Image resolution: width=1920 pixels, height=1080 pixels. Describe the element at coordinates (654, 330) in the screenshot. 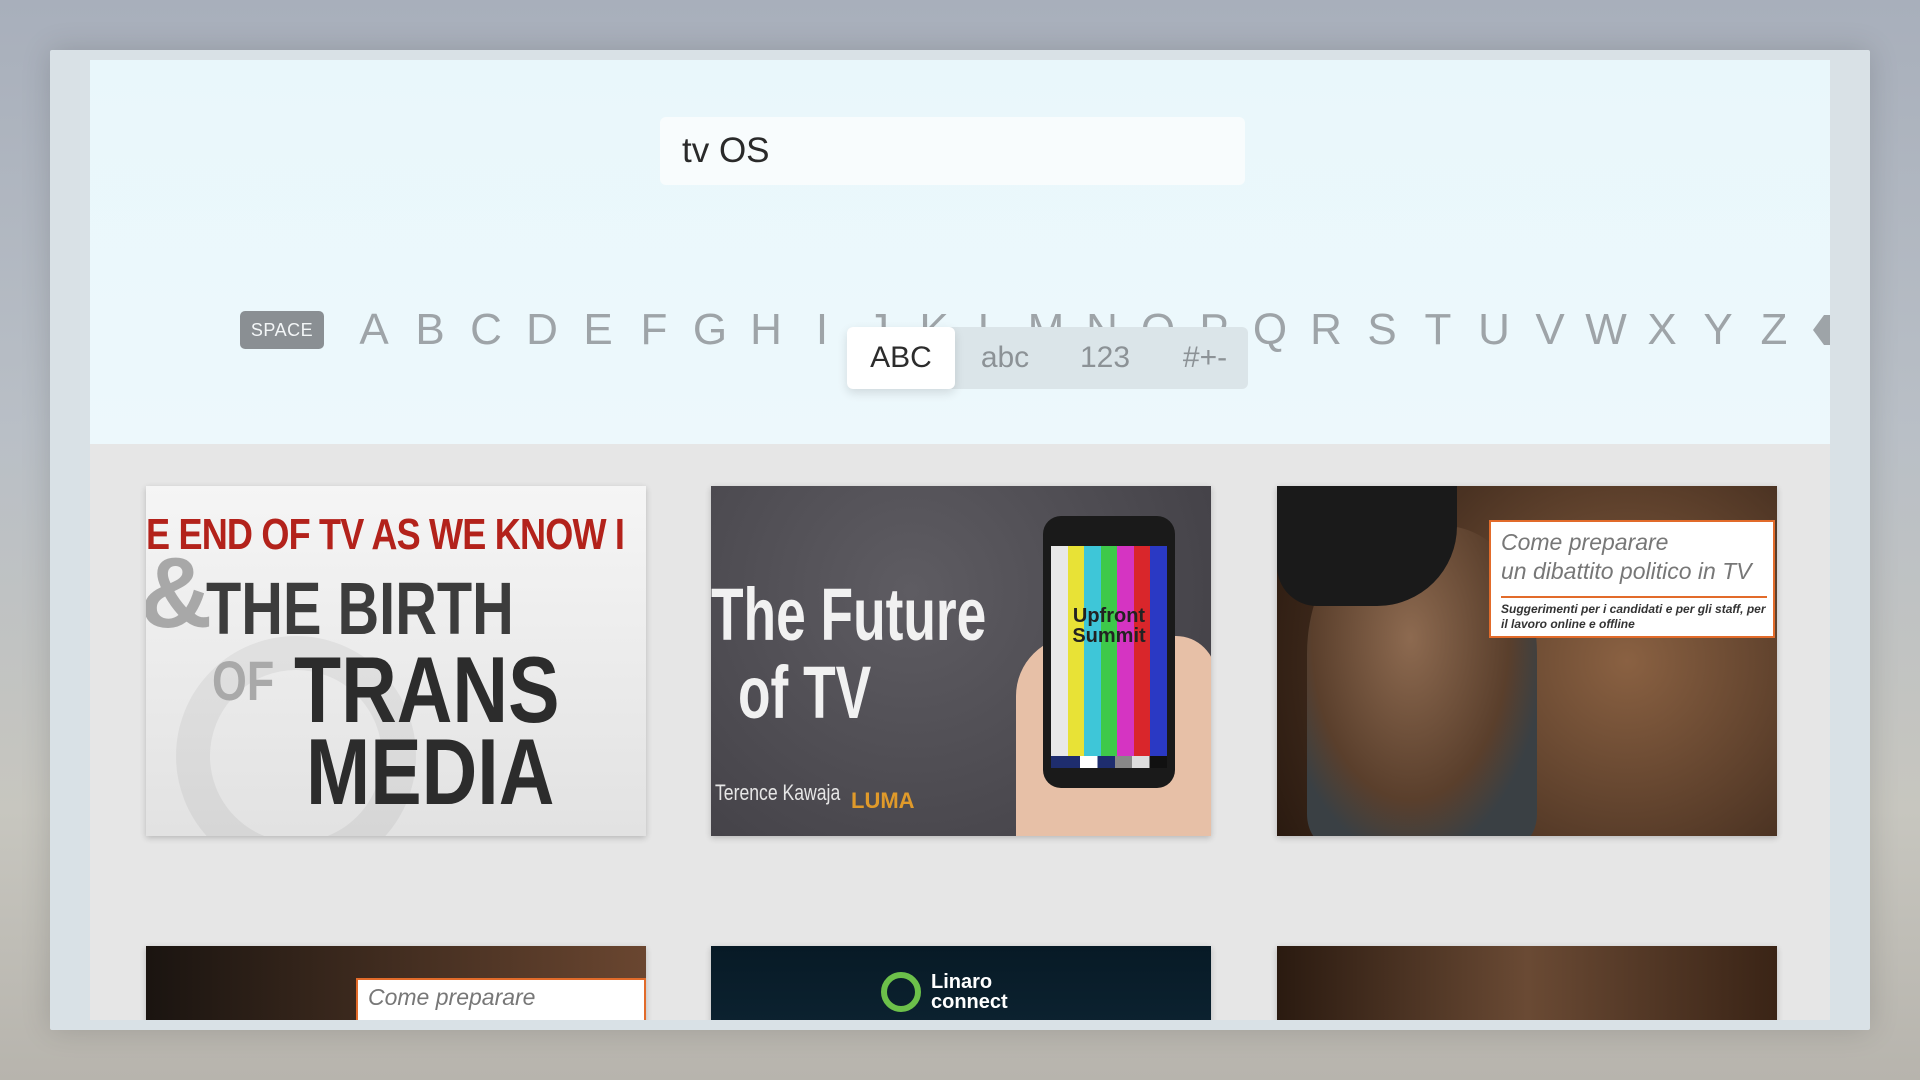

I see `key-f: F` at that location.